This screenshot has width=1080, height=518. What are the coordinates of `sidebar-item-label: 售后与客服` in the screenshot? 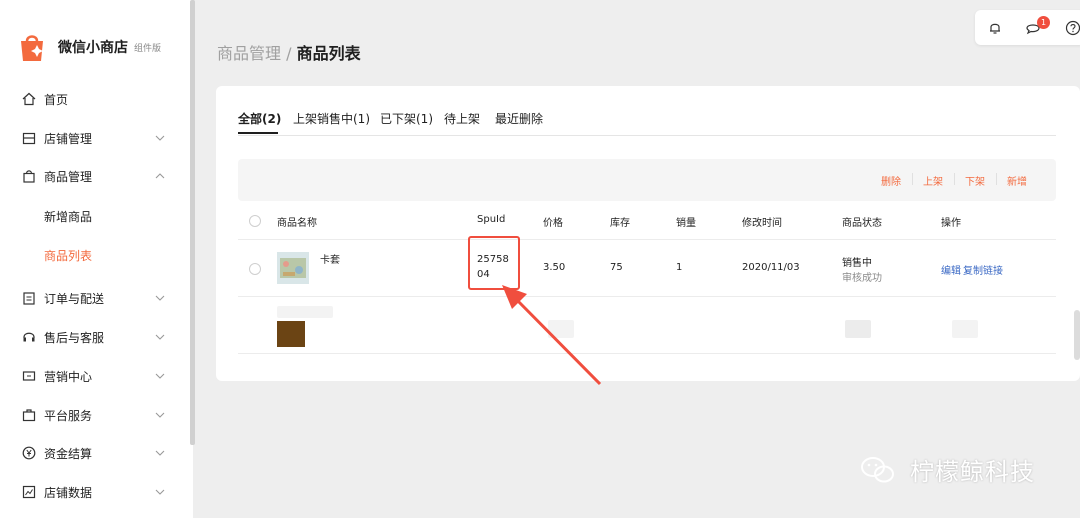 It's located at (74, 337).